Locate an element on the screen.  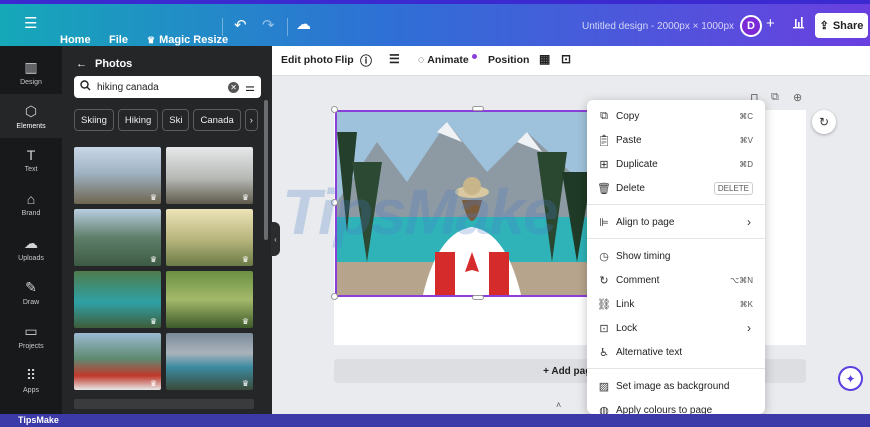
rail-item-text: T Text is located at coordinates (31, 160).